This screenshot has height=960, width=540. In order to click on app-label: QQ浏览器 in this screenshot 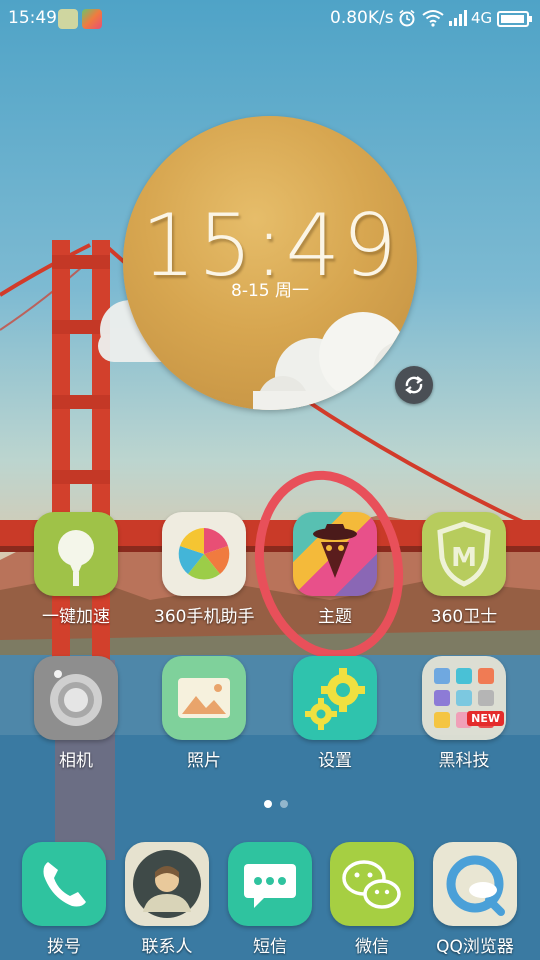, I will do `click(475, 947)`.